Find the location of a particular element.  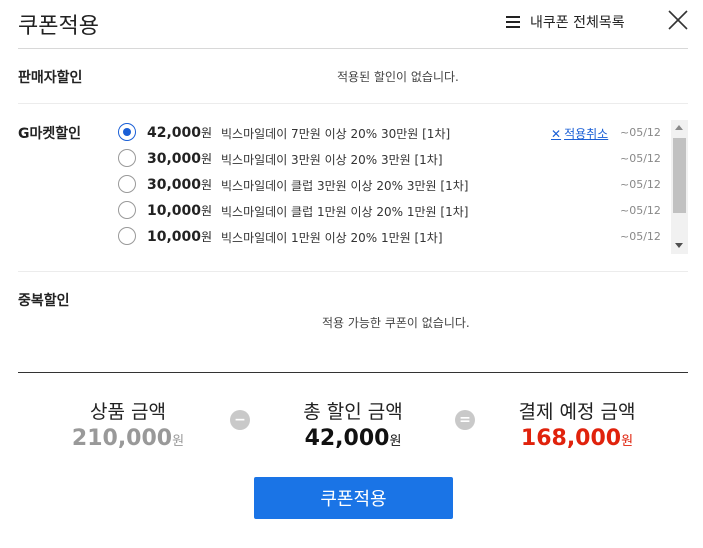

coupon-list-scrollbar is located at coordinates (679, 187).